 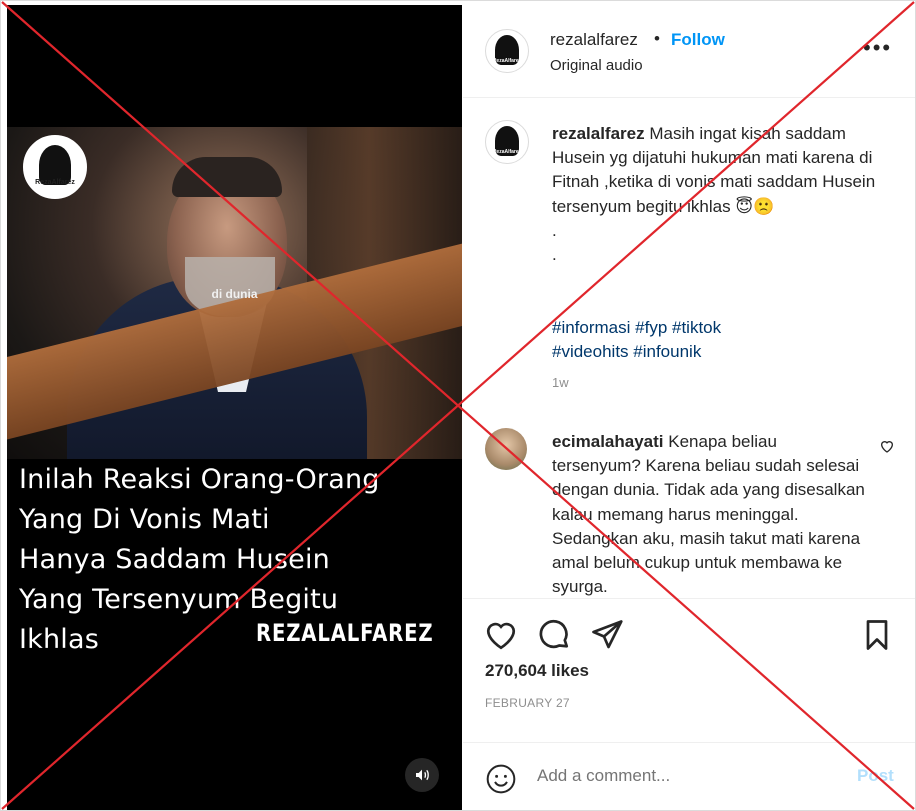 What do you see at coordinates (527, 703) in the screenshot?
I see `post-date: FEBRUARY 27` at bounding box center [527, 703].